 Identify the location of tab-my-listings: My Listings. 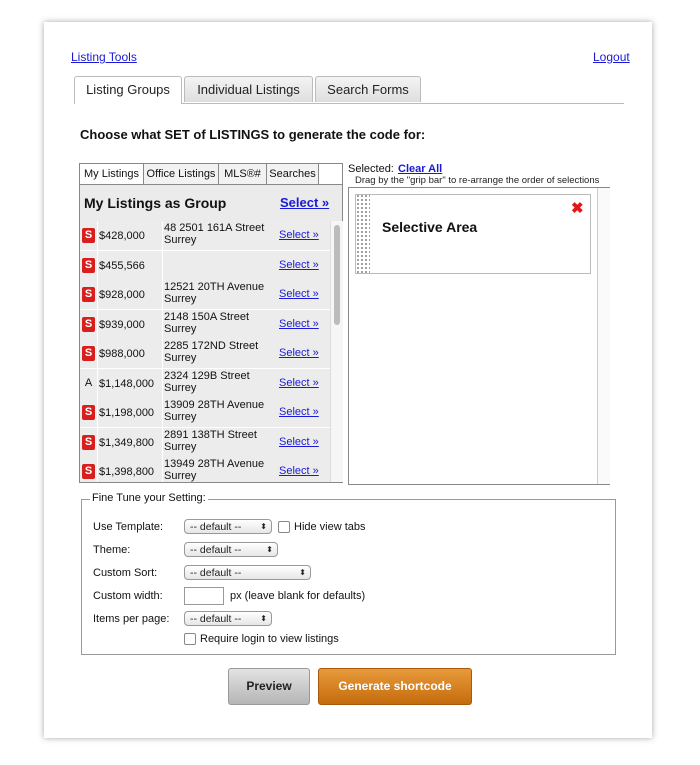
(112, 174).